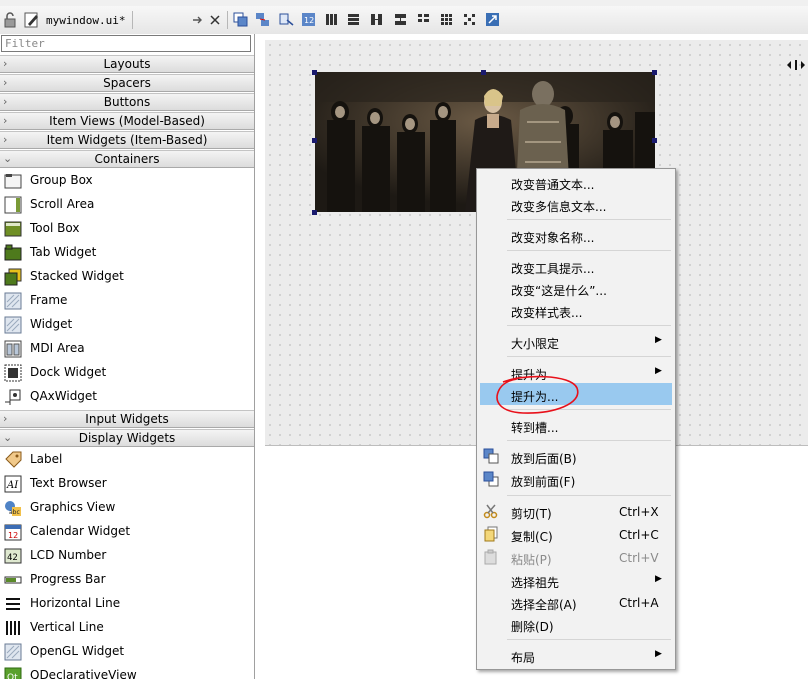 This screenshot has height=679, width=808. I want to click on widget-item-scroll-area: Scroll Area, so click(127, 205).